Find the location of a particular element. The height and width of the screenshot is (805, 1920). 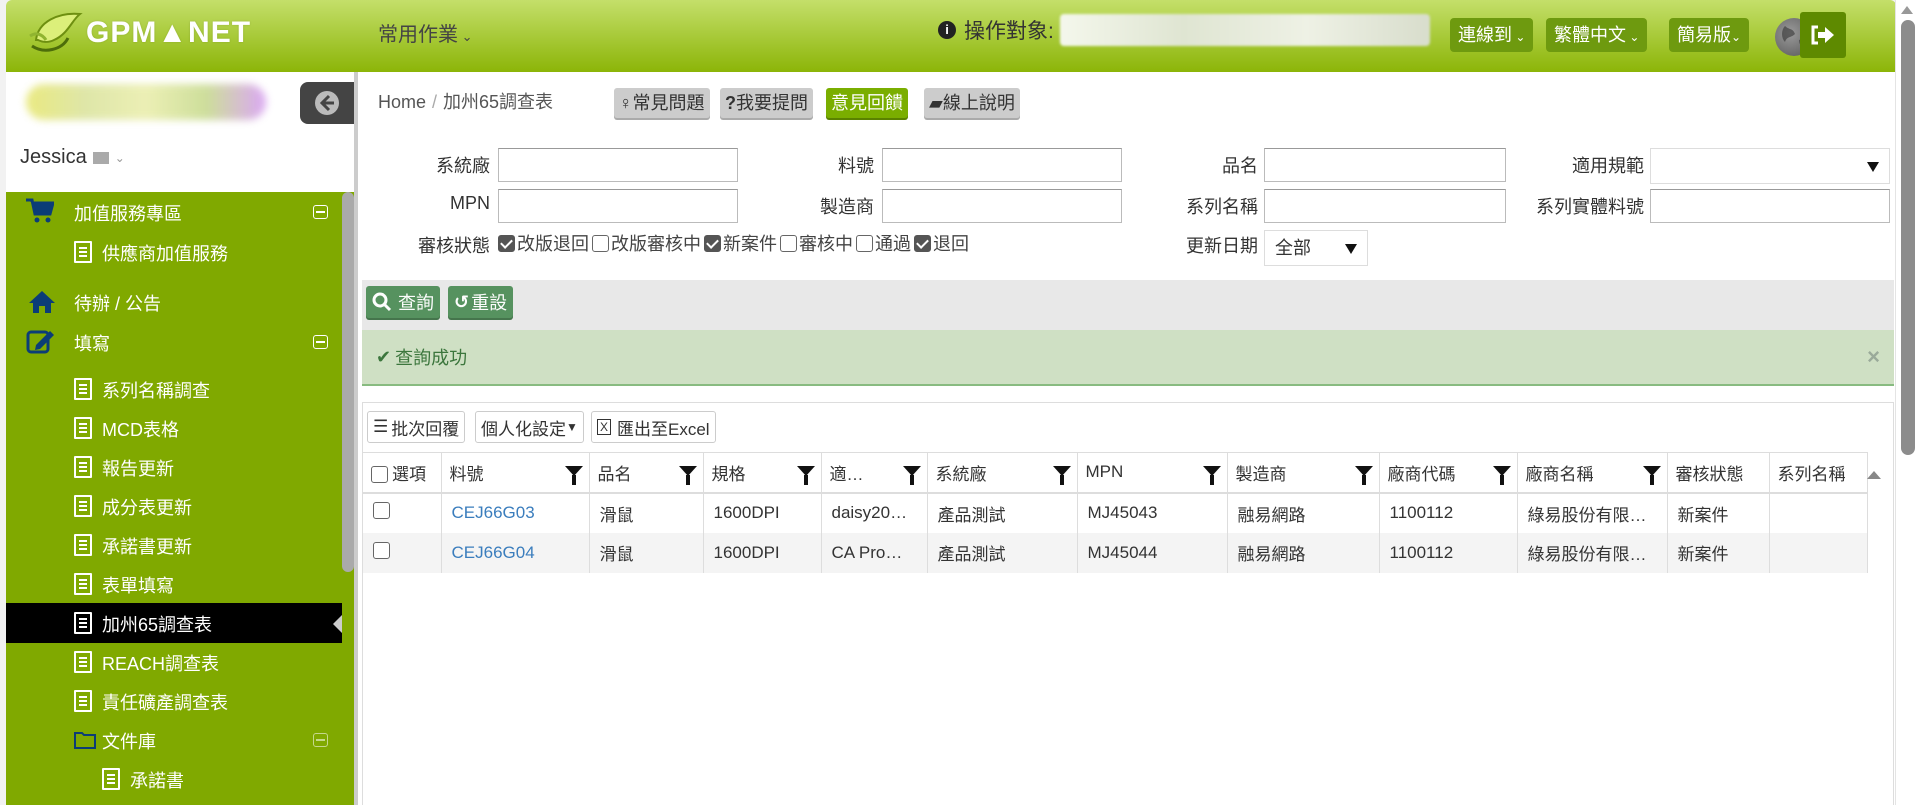

feedback-button: 意見回饋 is located at coordinates (867, 103).